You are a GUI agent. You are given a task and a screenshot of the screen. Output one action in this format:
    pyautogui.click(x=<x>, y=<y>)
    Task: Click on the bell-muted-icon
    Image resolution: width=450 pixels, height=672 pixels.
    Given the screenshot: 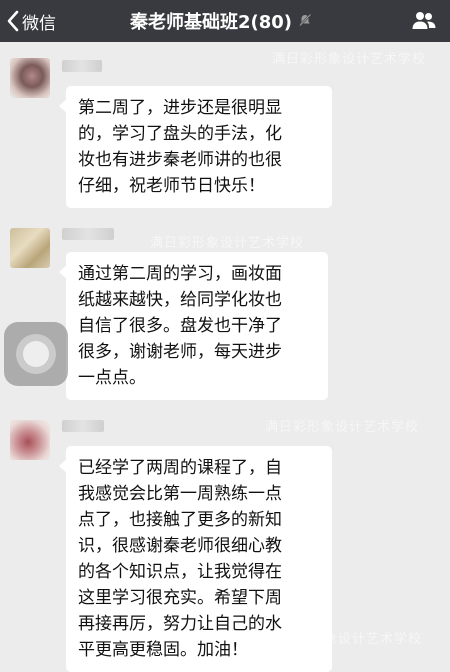 What is the action you would take?
    pyautogui.click(x=305, y=21)
    